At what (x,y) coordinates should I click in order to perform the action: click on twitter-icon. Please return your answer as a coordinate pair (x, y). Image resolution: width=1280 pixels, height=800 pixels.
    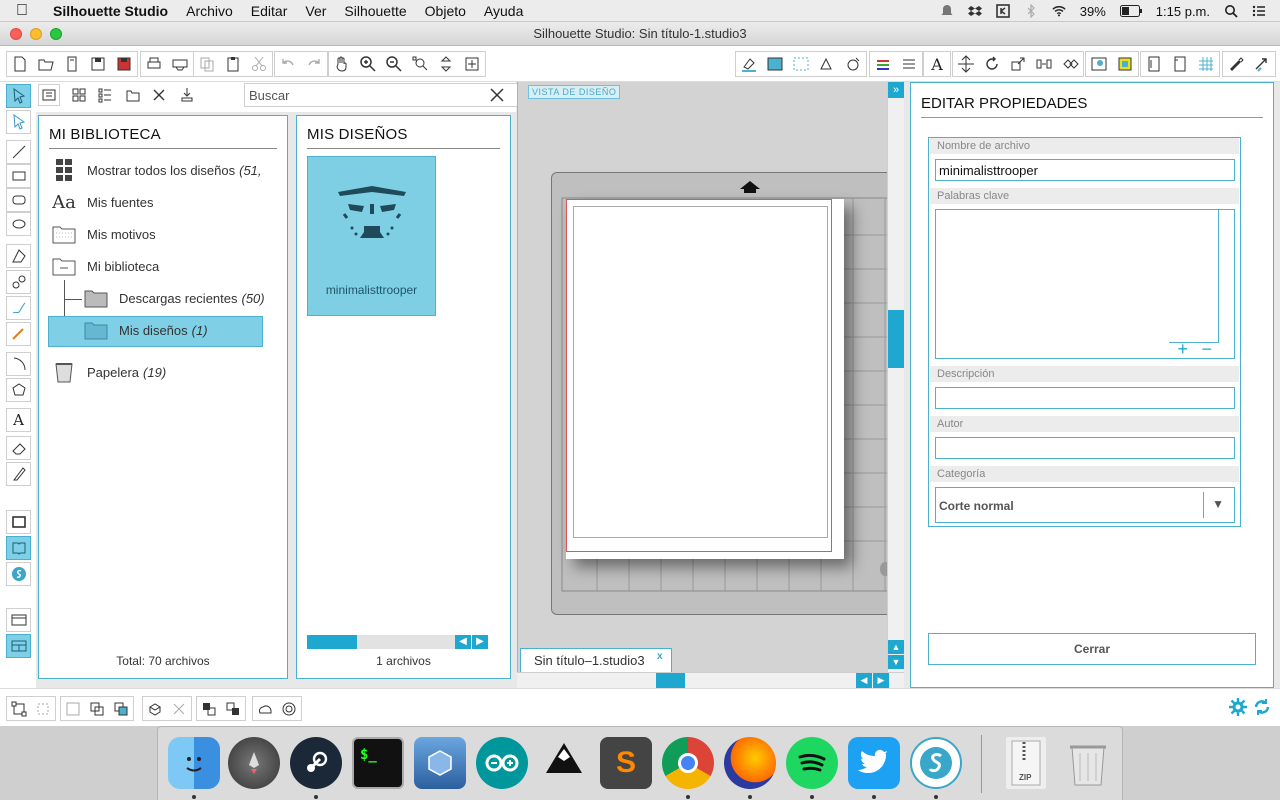
    Looking at the image, I should click on (874, 763).